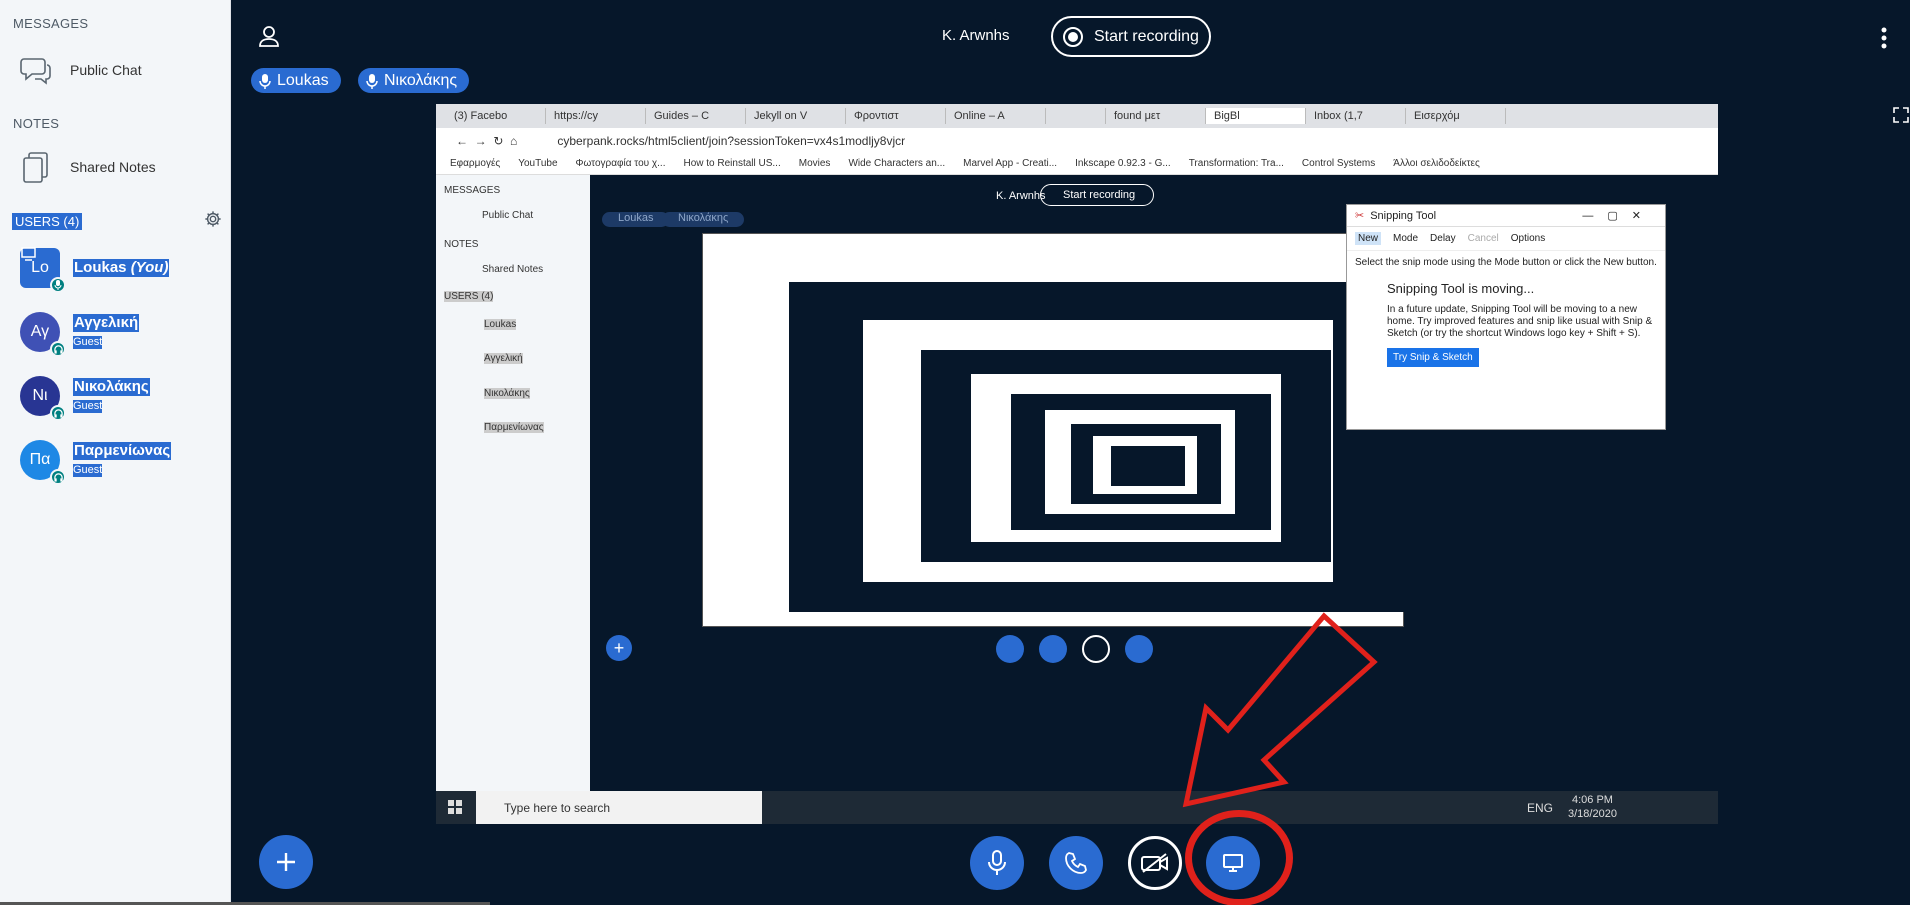 The image size is (1910, 905). Describe the element at coordinates (796, 116) in the screenshot. I see `browser-tab: Jekyll on V` at that location.